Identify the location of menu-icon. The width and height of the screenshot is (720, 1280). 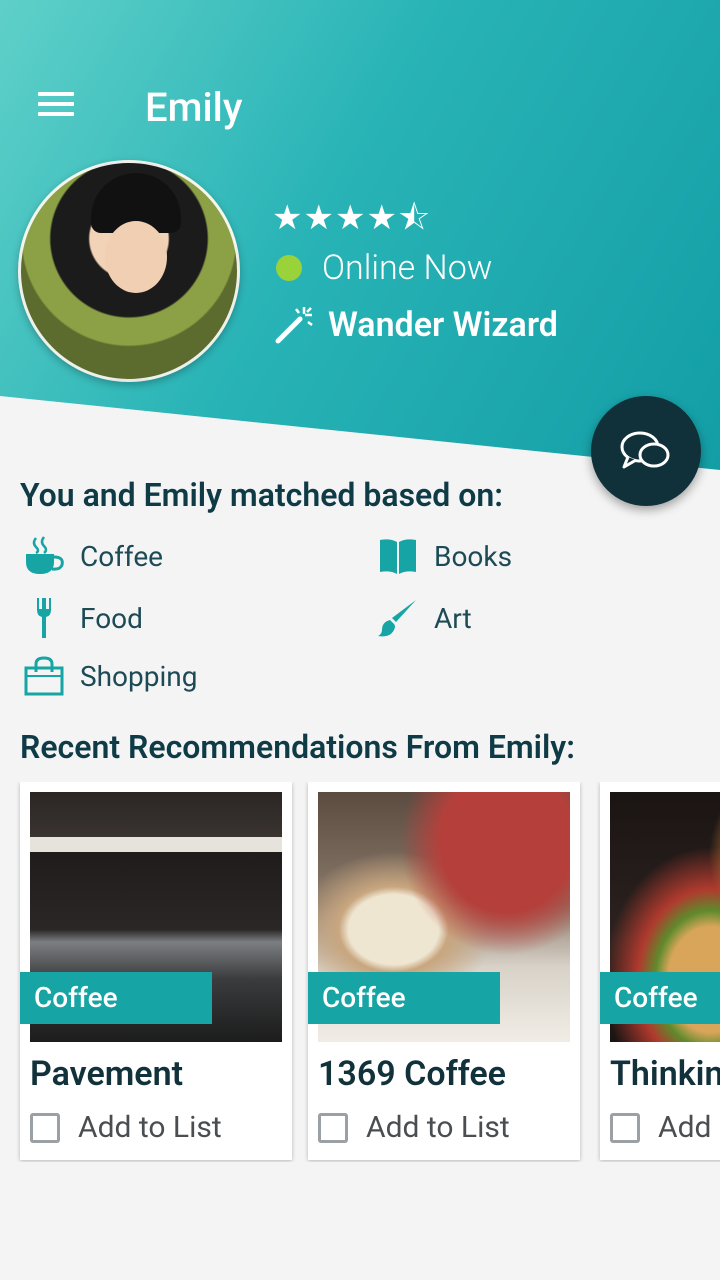
(56, 94).